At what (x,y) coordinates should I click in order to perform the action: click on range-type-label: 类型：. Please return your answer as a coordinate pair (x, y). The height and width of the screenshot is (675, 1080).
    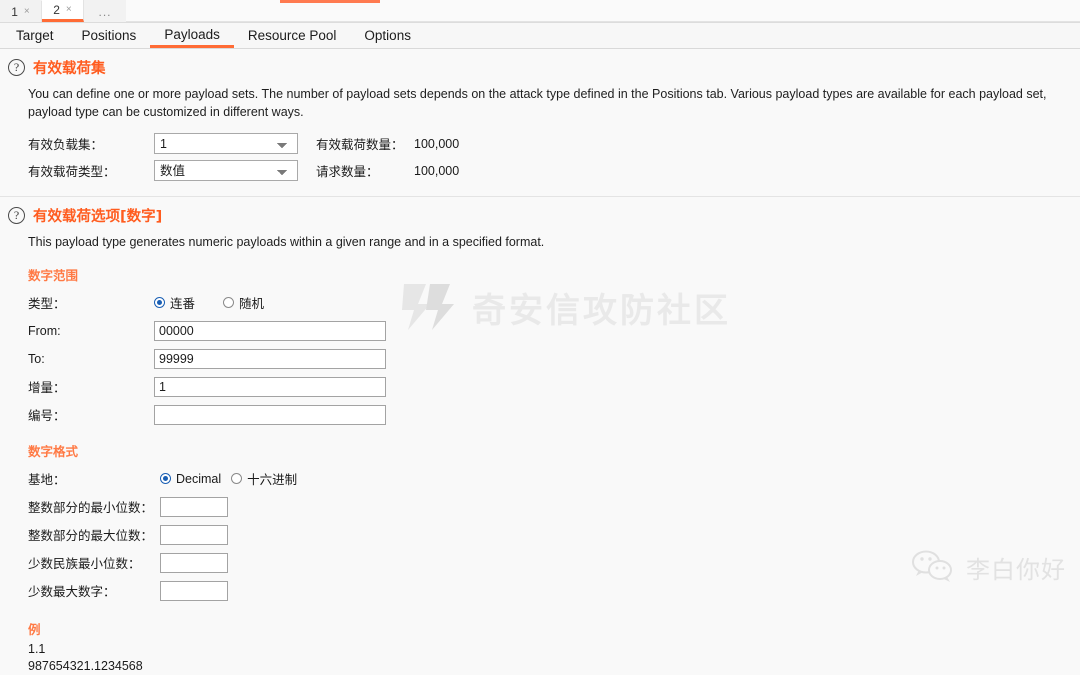
    Looking at the image, I should click on (47, 304).